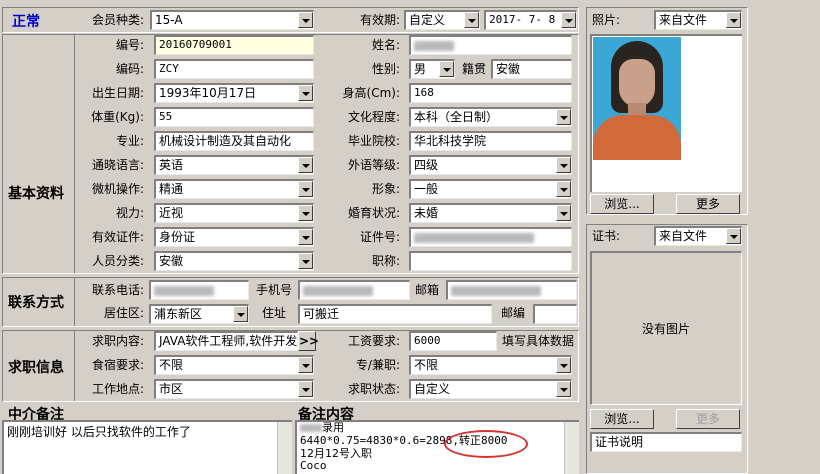 This screenshot has height=474, width=820. Describe the element at coordinates (234, 189) in the screenshot. I see `computer-select: 精通` at that location.